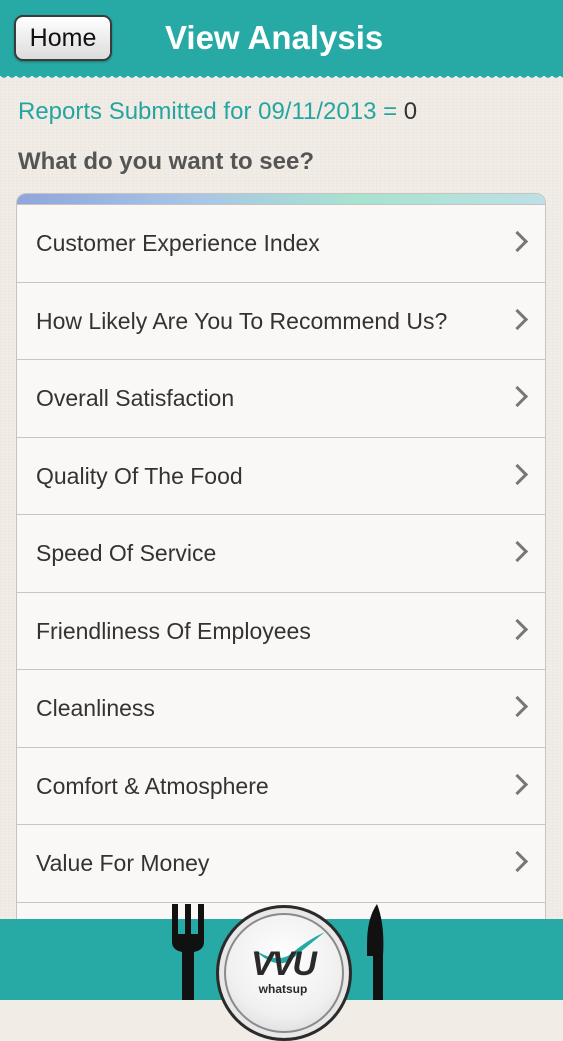 Image resolution: width=563 pixels, height=1041 pixels. I want to click on menu-item-label: Customer Experience Index, so click(178, 243).